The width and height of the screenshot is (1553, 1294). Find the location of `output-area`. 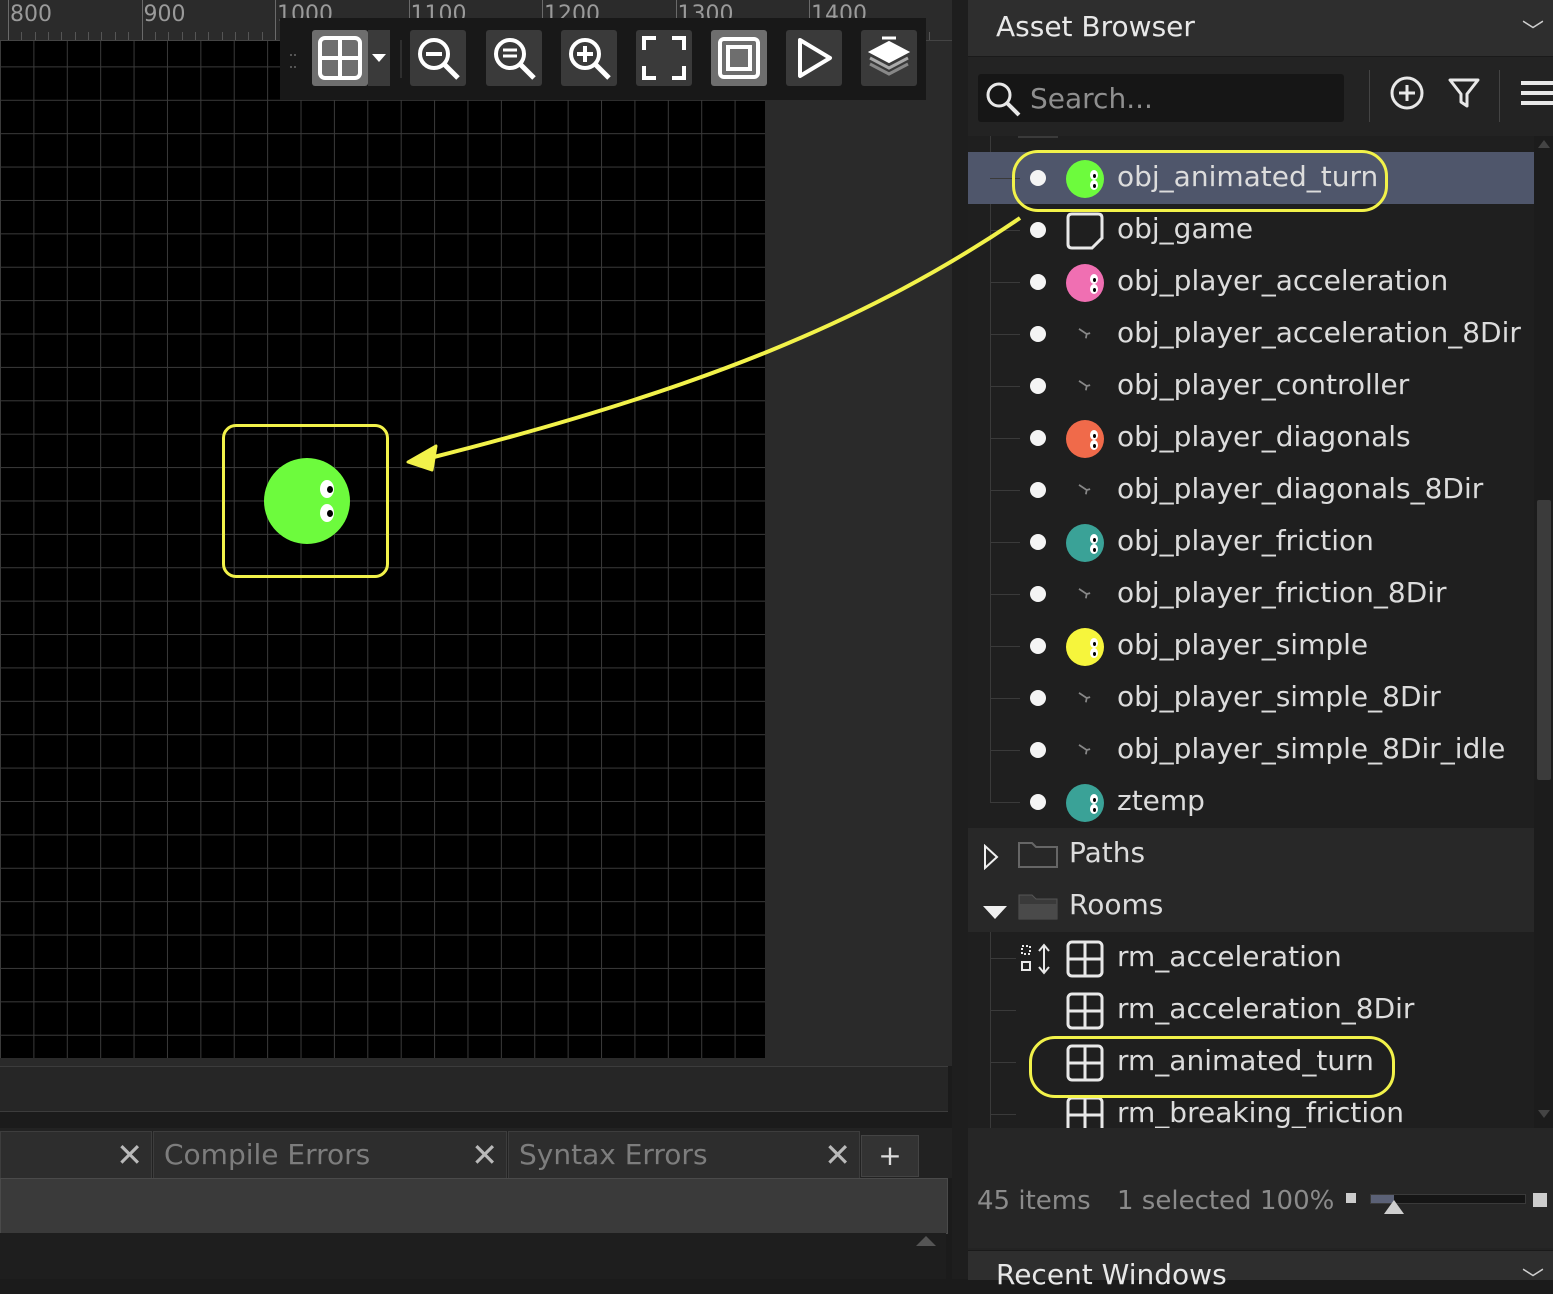

output-area is located at coordinates (473, 1256).